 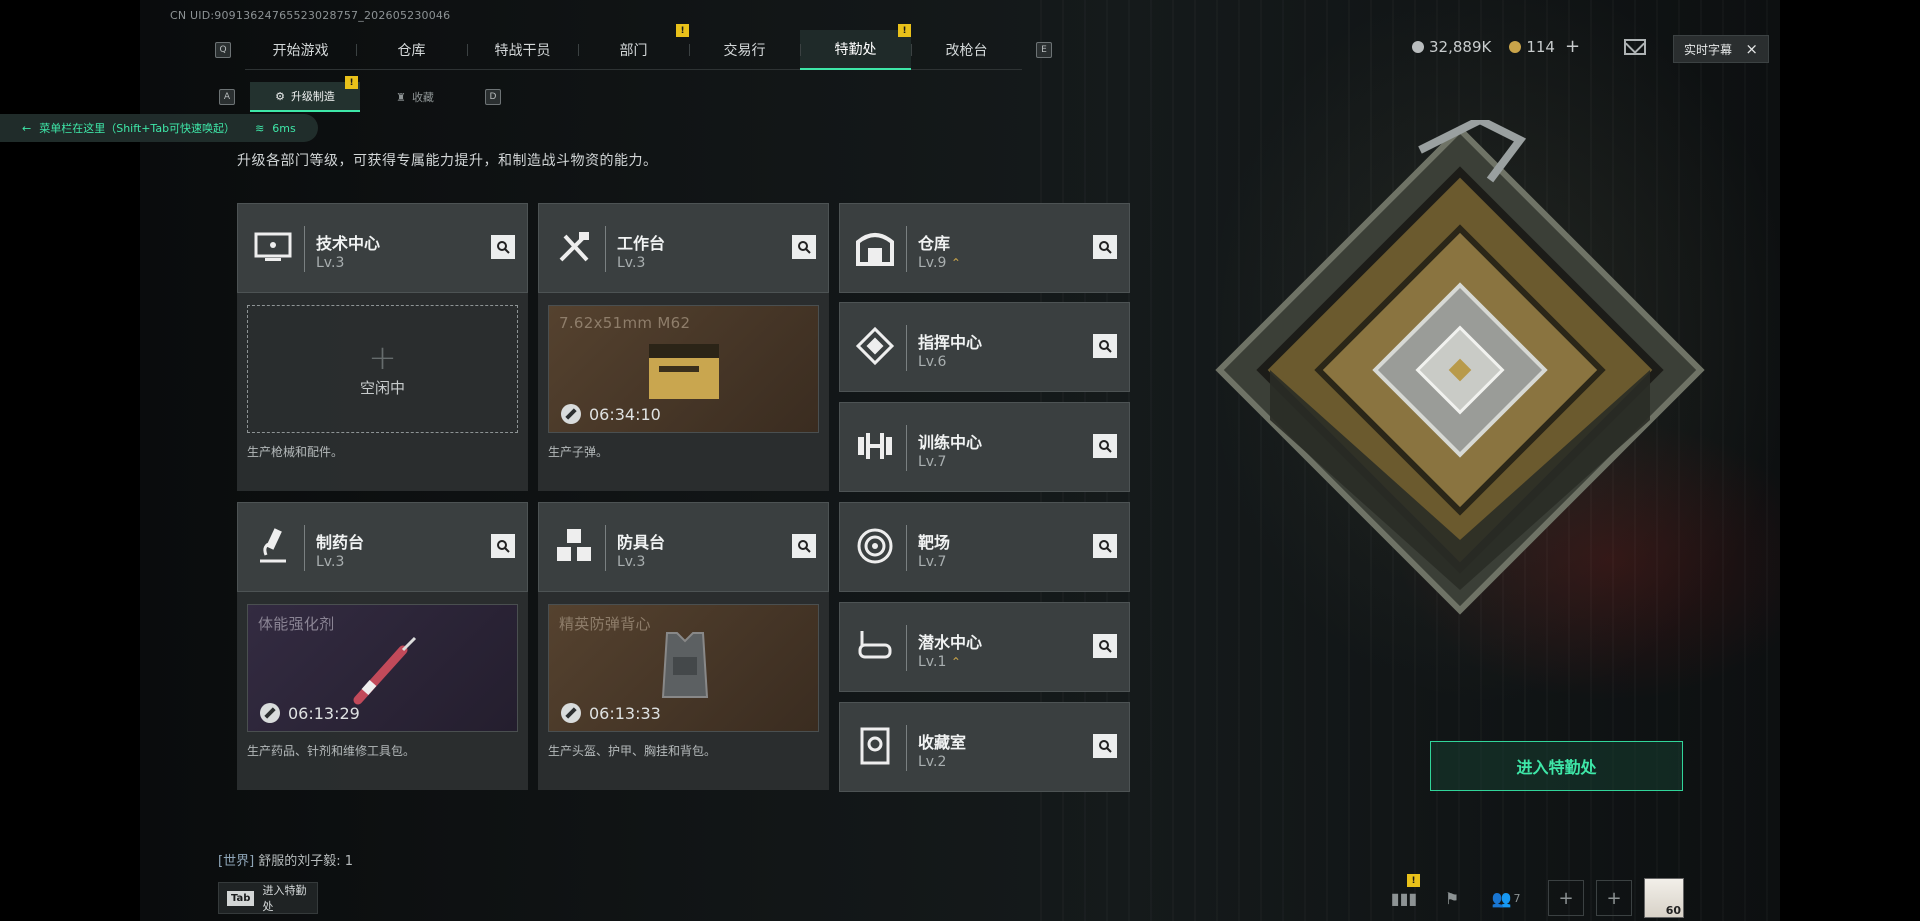 I want to click on card-title: 仓库, so click(x=934, y=243).